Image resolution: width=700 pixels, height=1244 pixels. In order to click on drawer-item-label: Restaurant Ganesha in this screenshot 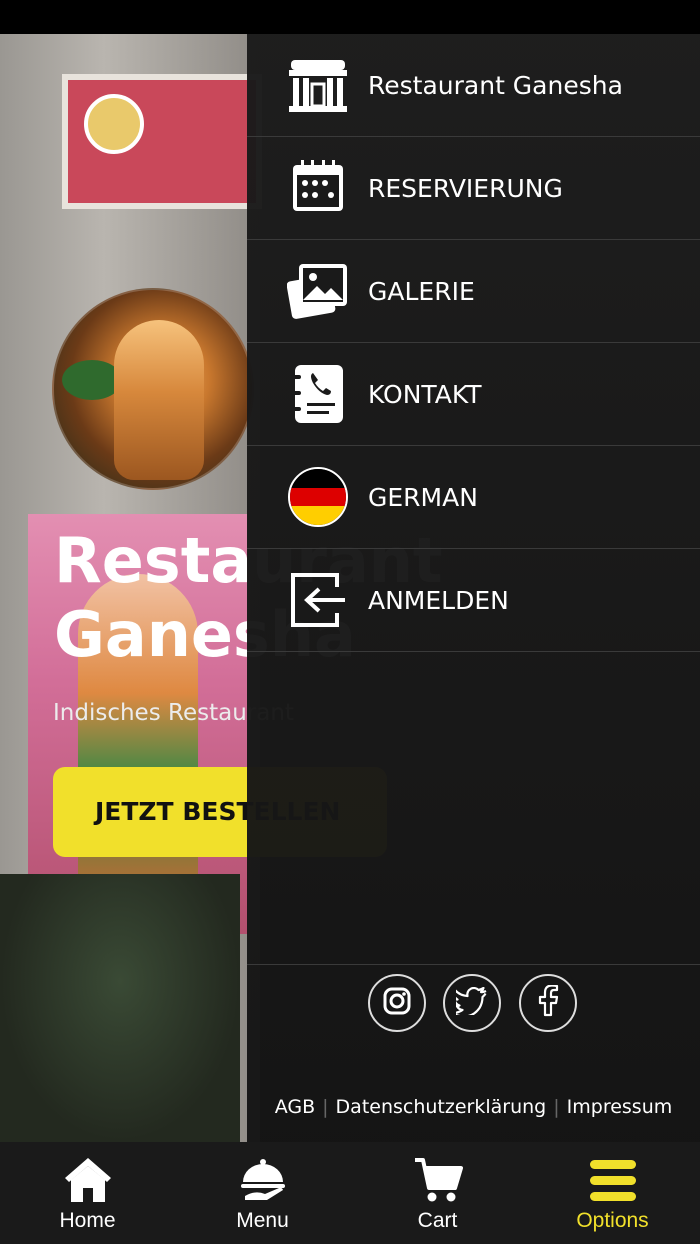, I will do `click(495, 85)`.